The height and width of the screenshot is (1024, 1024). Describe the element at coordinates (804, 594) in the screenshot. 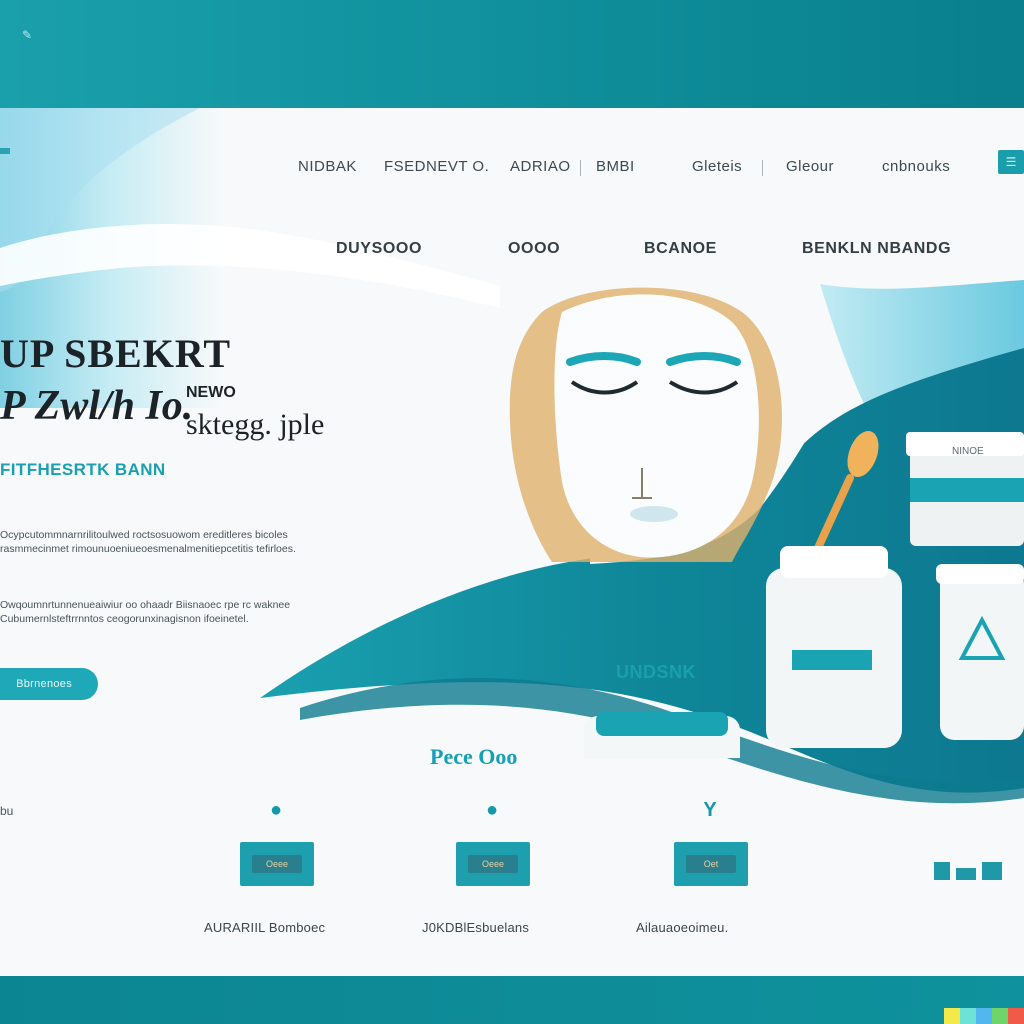

I see `product-illustration` at that location.